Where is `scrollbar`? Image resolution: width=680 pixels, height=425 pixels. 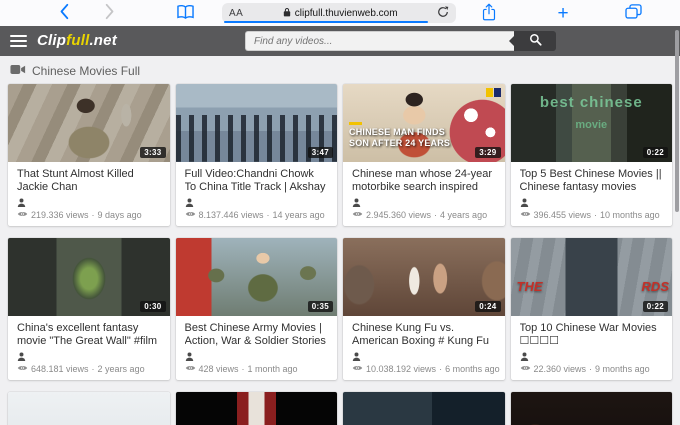
scrollbar is located at coordinates (677, 121).